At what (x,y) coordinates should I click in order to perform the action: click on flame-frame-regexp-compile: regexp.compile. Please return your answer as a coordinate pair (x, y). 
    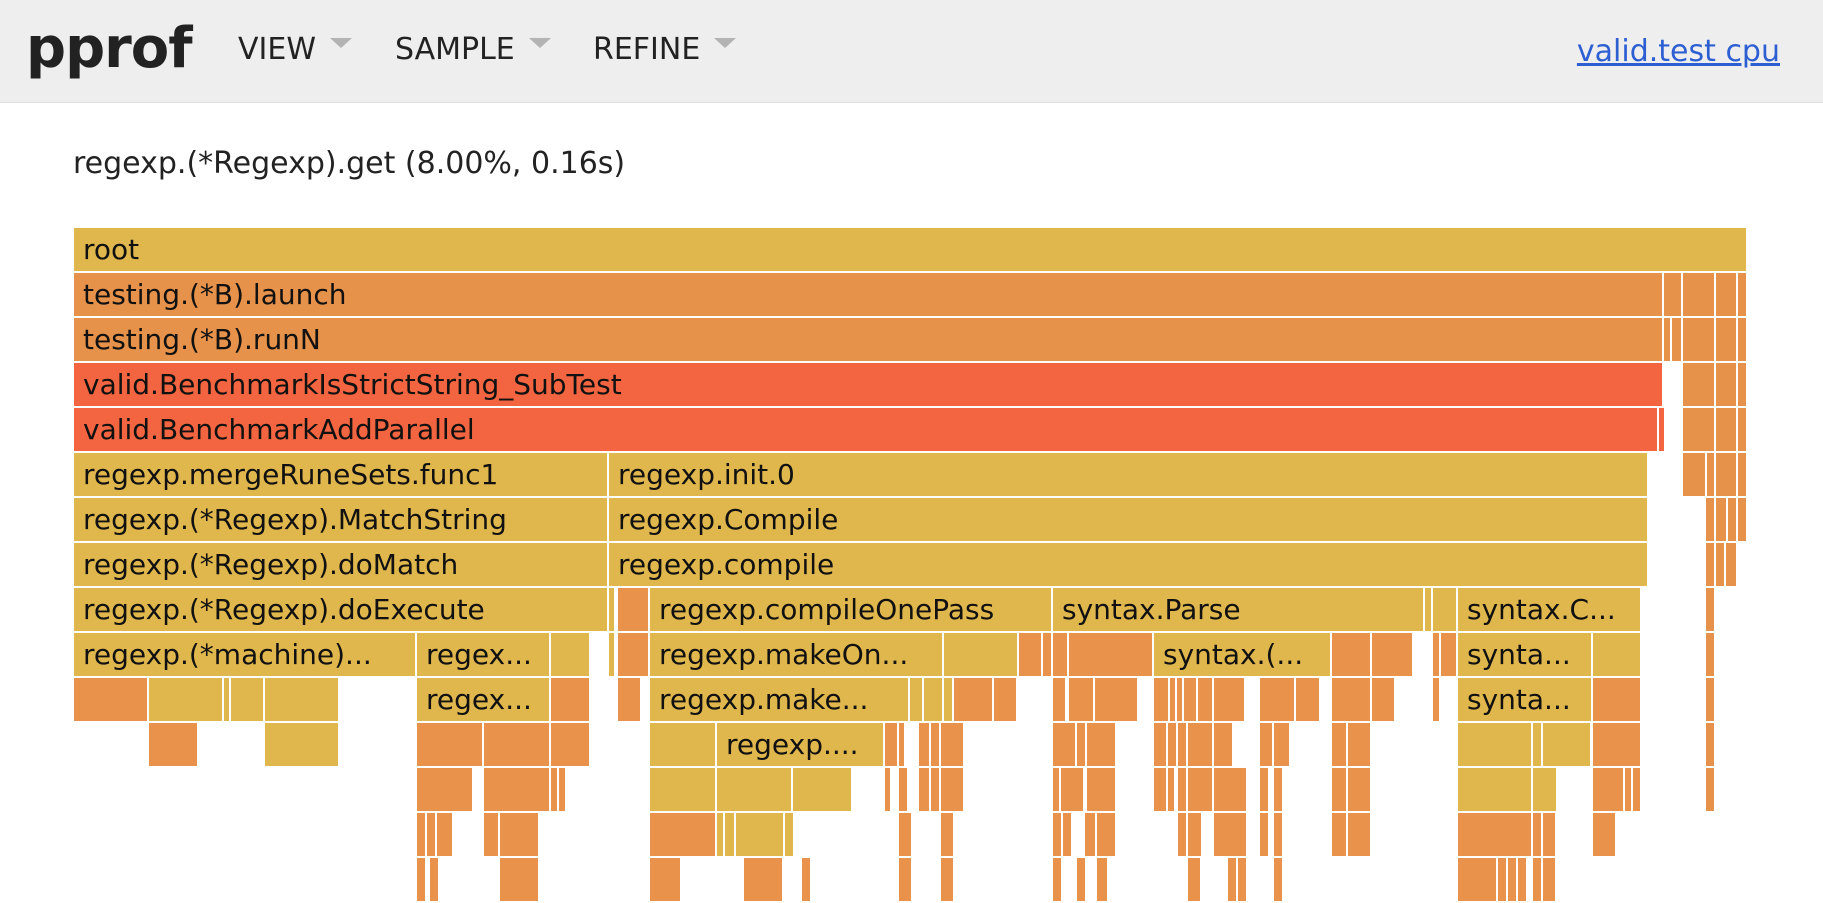
    Looking at the image, I should click on (1128, 564).